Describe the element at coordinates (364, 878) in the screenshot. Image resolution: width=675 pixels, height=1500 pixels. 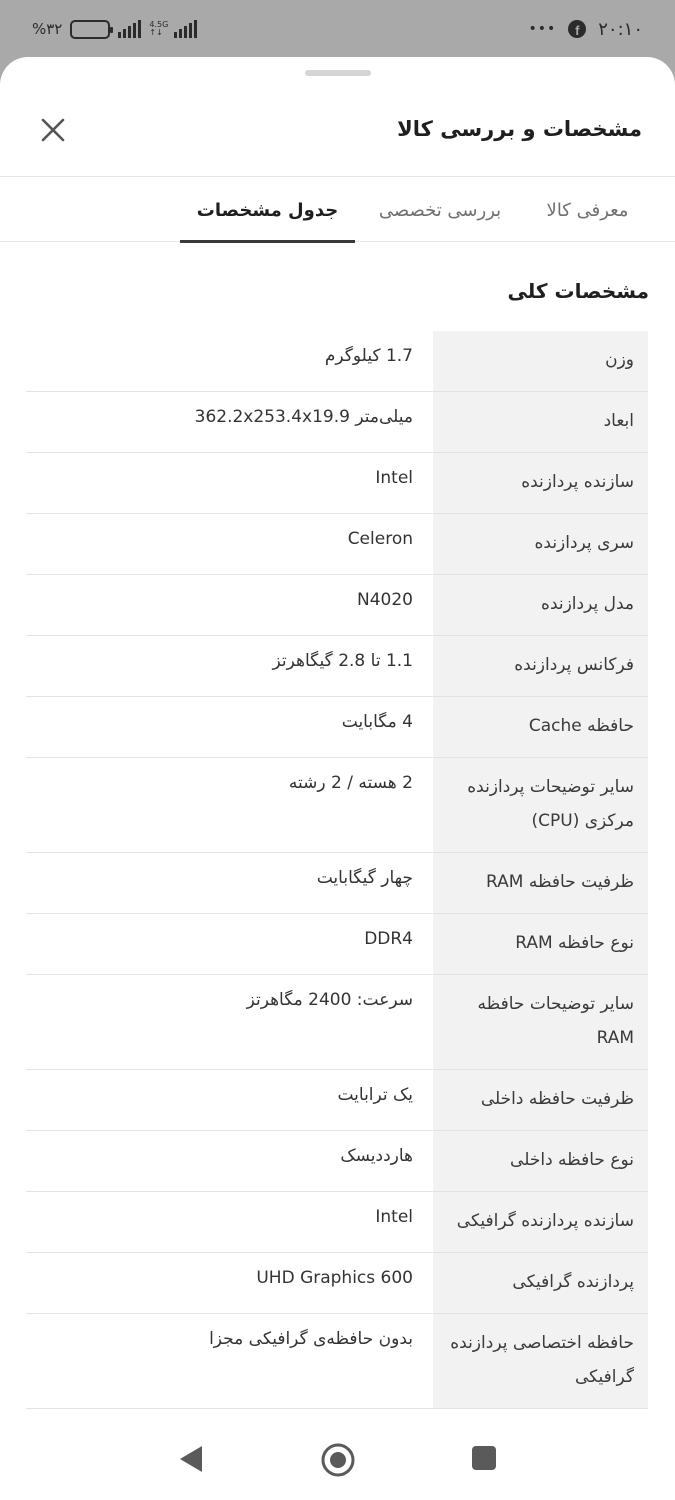
I see `spec-value: چهار گیگابایت` at that location.